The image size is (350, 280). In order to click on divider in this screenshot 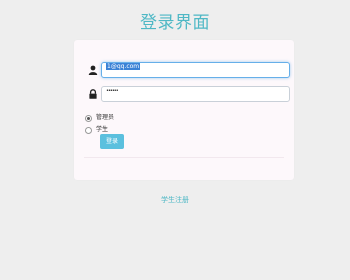, I will do `click(184, 157)`.